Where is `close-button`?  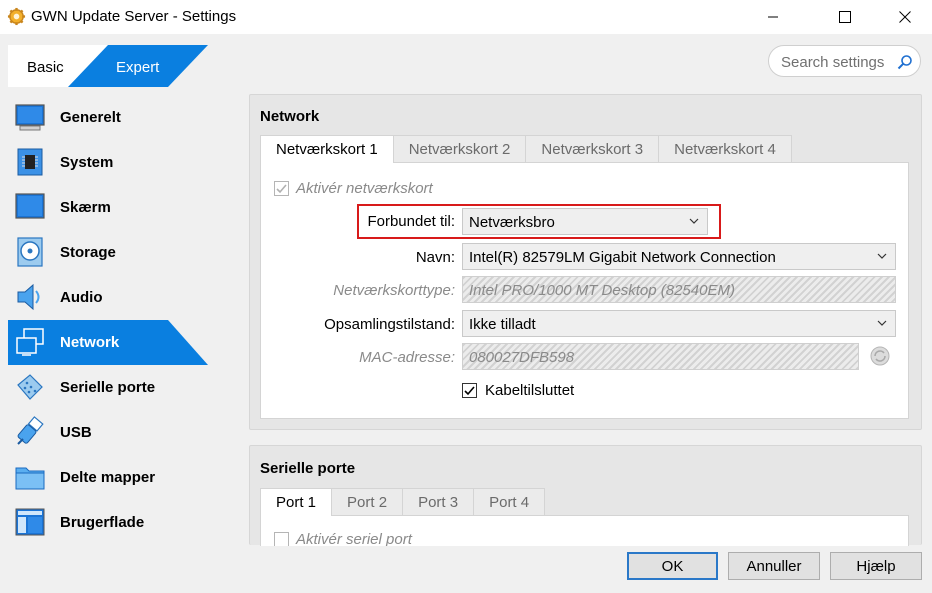
close-button is located at coordinates (905, 17).